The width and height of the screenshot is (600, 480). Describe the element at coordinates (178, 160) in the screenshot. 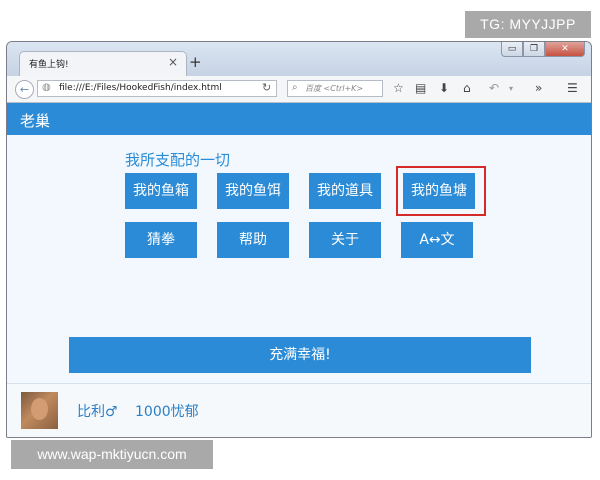

I see `section-title: 我所支配的一切` at that location.